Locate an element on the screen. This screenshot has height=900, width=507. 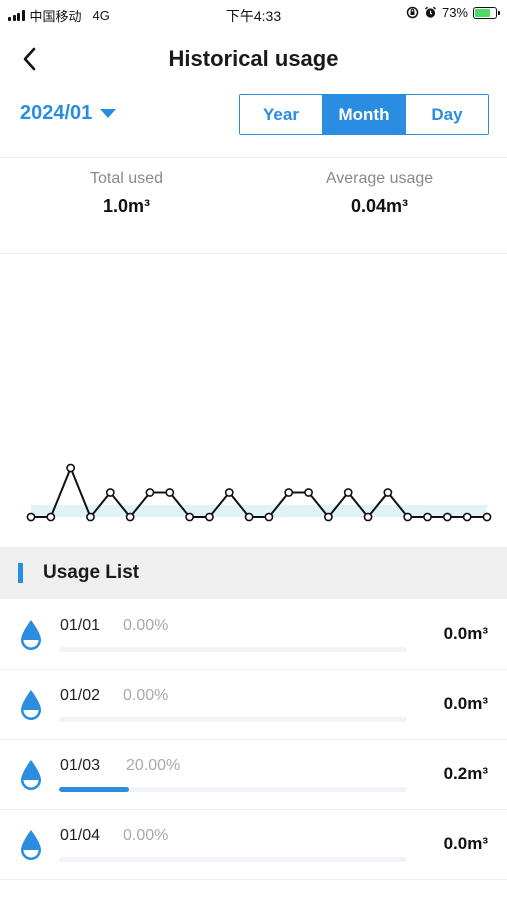
chart-point-01/14 is located at coordinates (289, 492).